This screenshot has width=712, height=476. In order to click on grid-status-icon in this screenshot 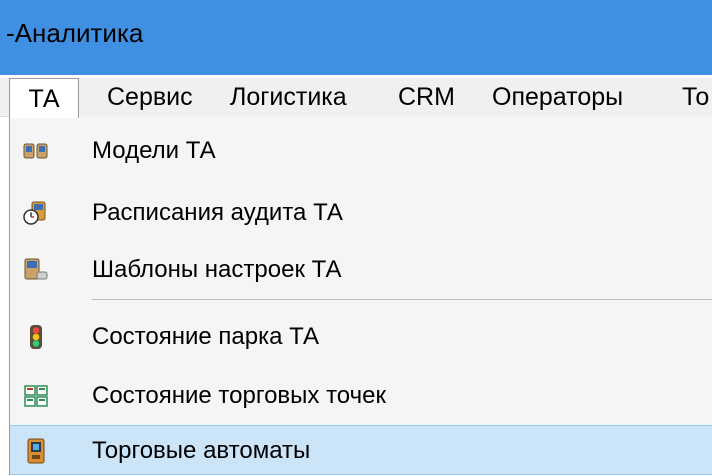, I will do `click(35, 396)`.